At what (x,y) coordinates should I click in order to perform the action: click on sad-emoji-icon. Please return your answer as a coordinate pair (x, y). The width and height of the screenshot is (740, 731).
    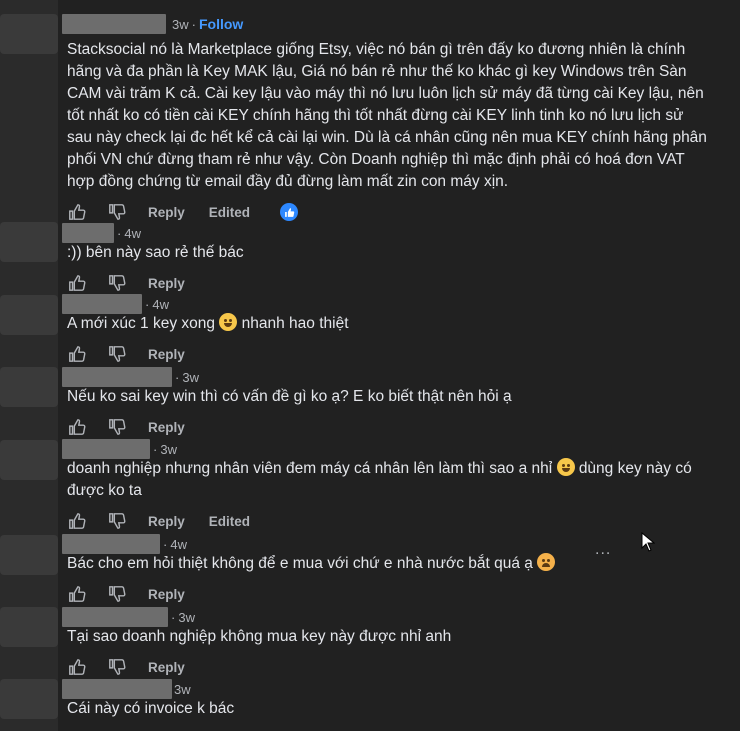
    Looking at the image, I should click on (546, 562).